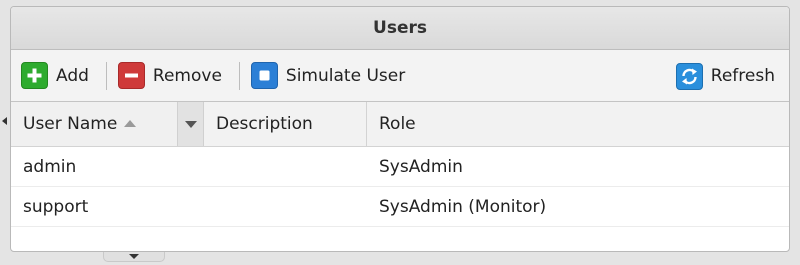 The width and height of the screenshot is (800, 265). I want to click on simulate-user-button: Simulate User, so click(328, 76).